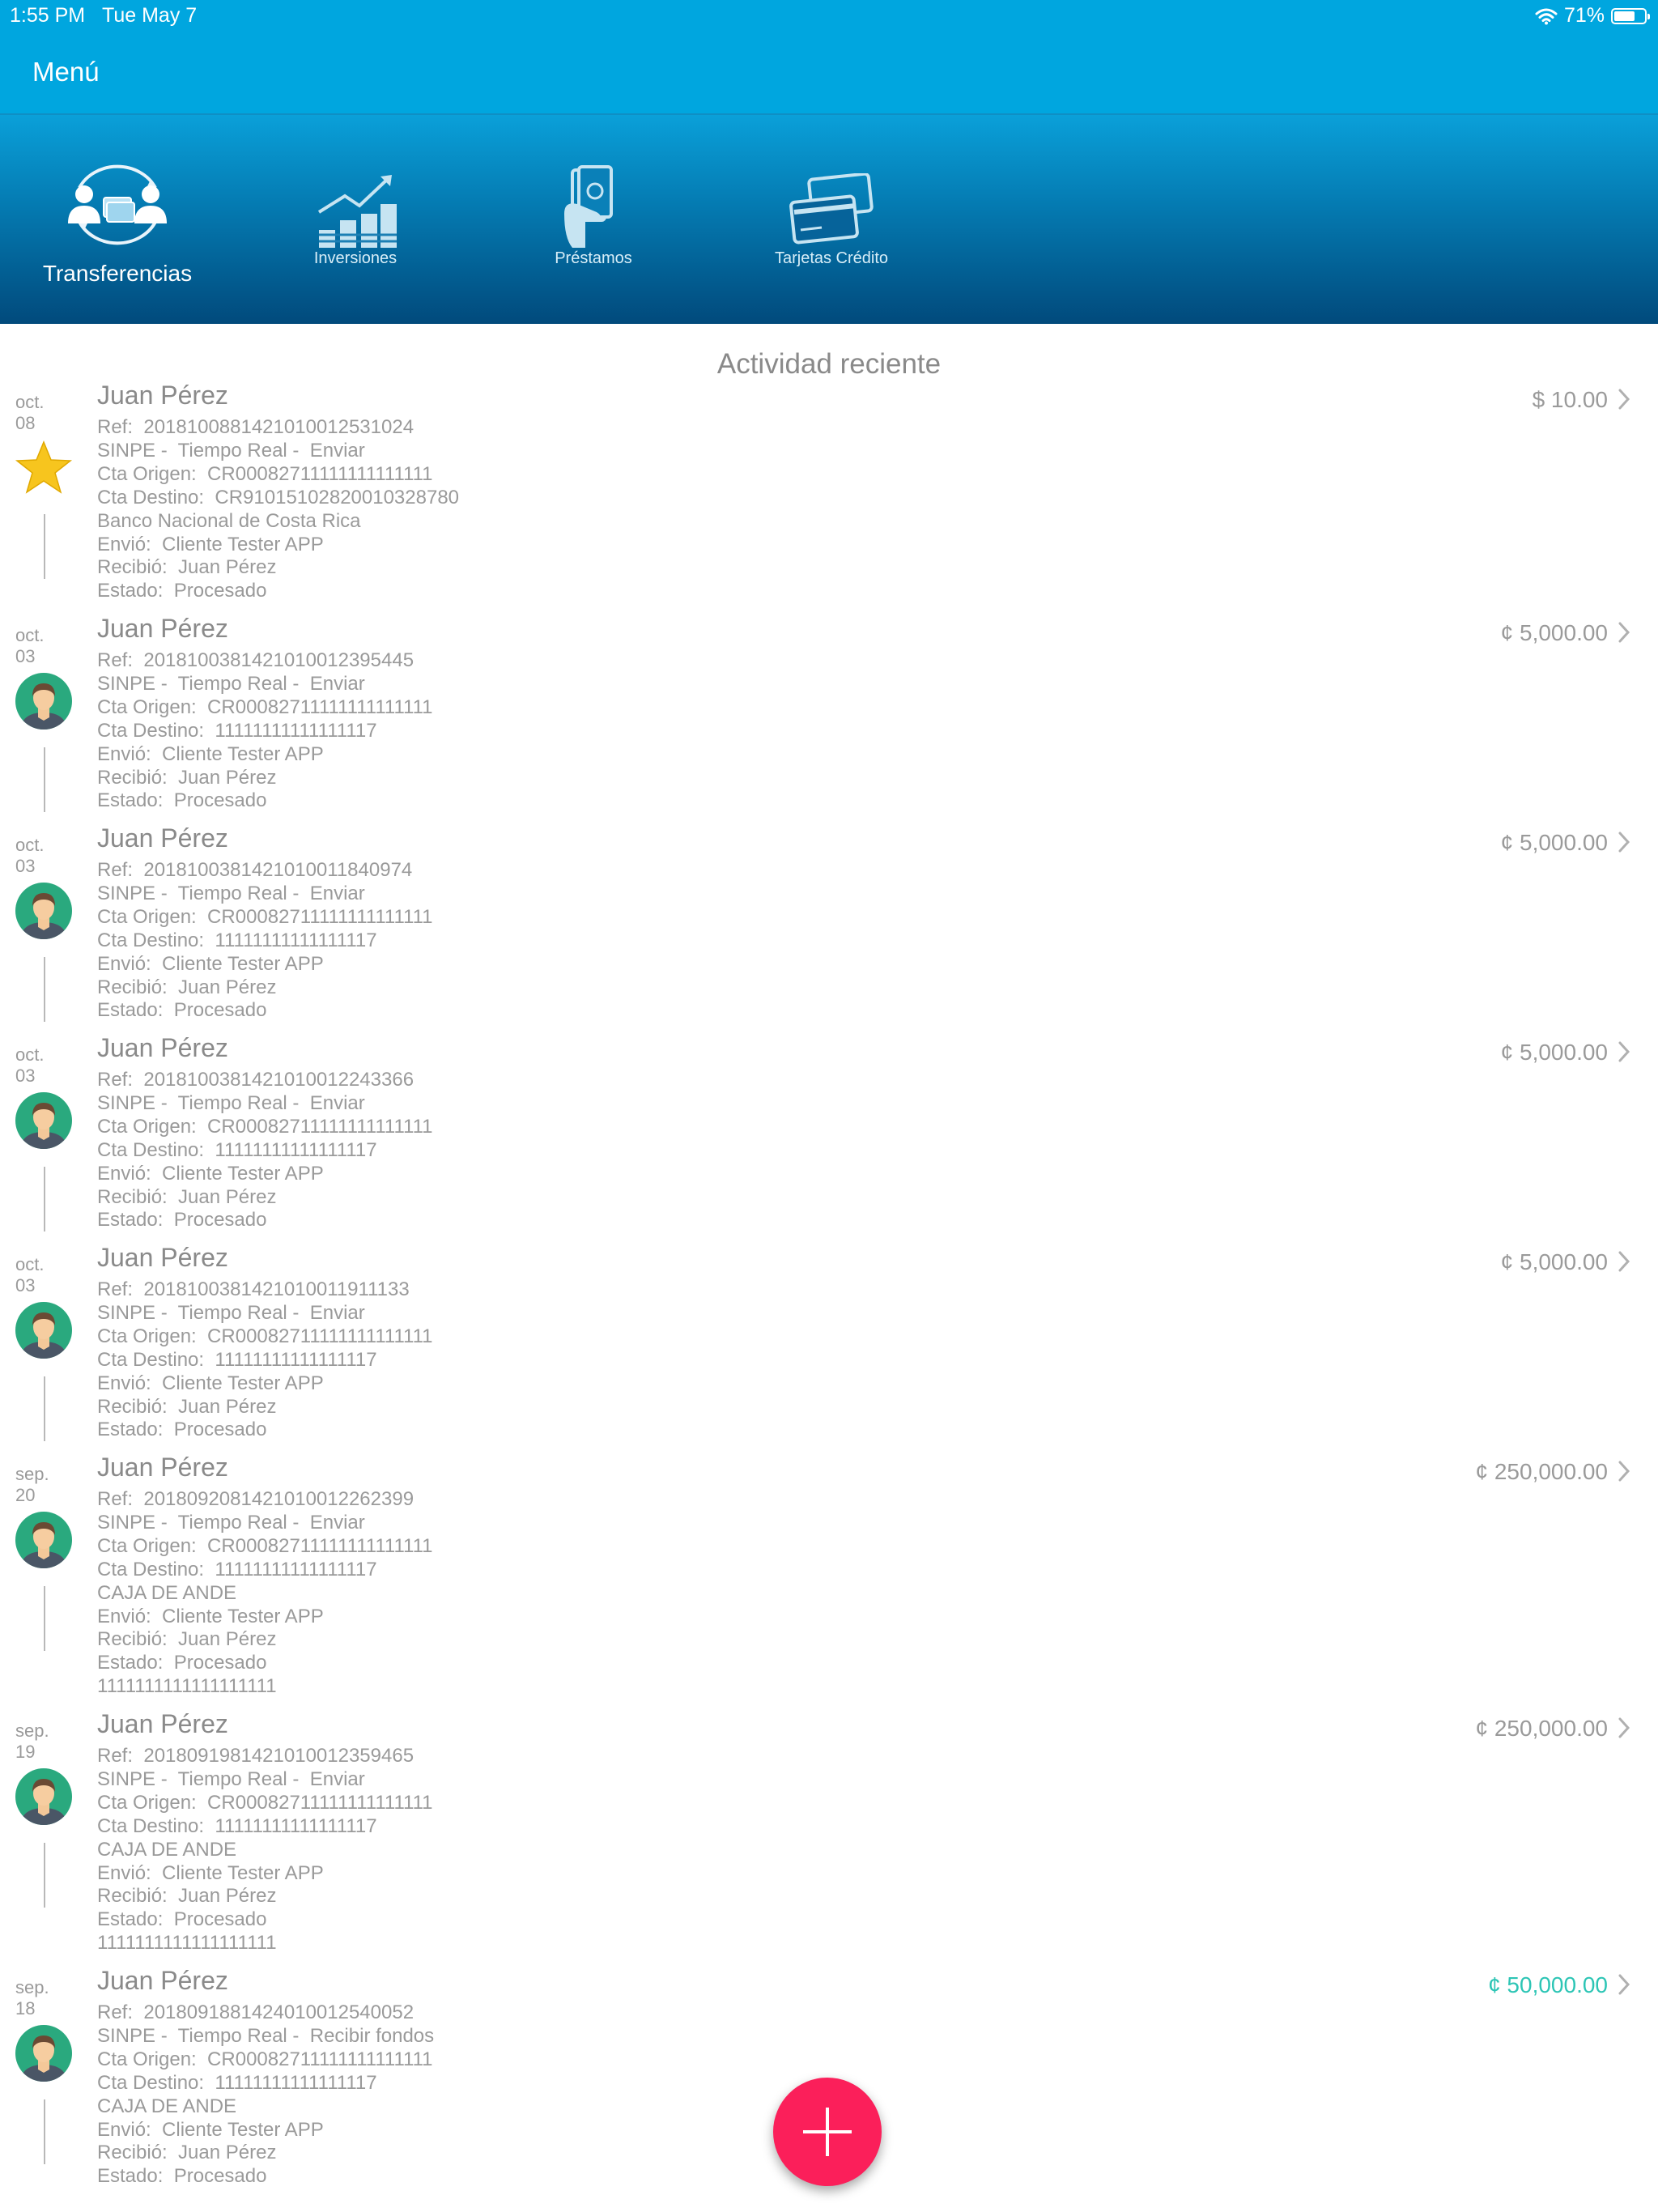 This screenshot has width=1658, height=2212. What do you see at coordinates (1546, 16) in the screenshot?
I see `wifi-icon` at bounding box center [1546, 16].